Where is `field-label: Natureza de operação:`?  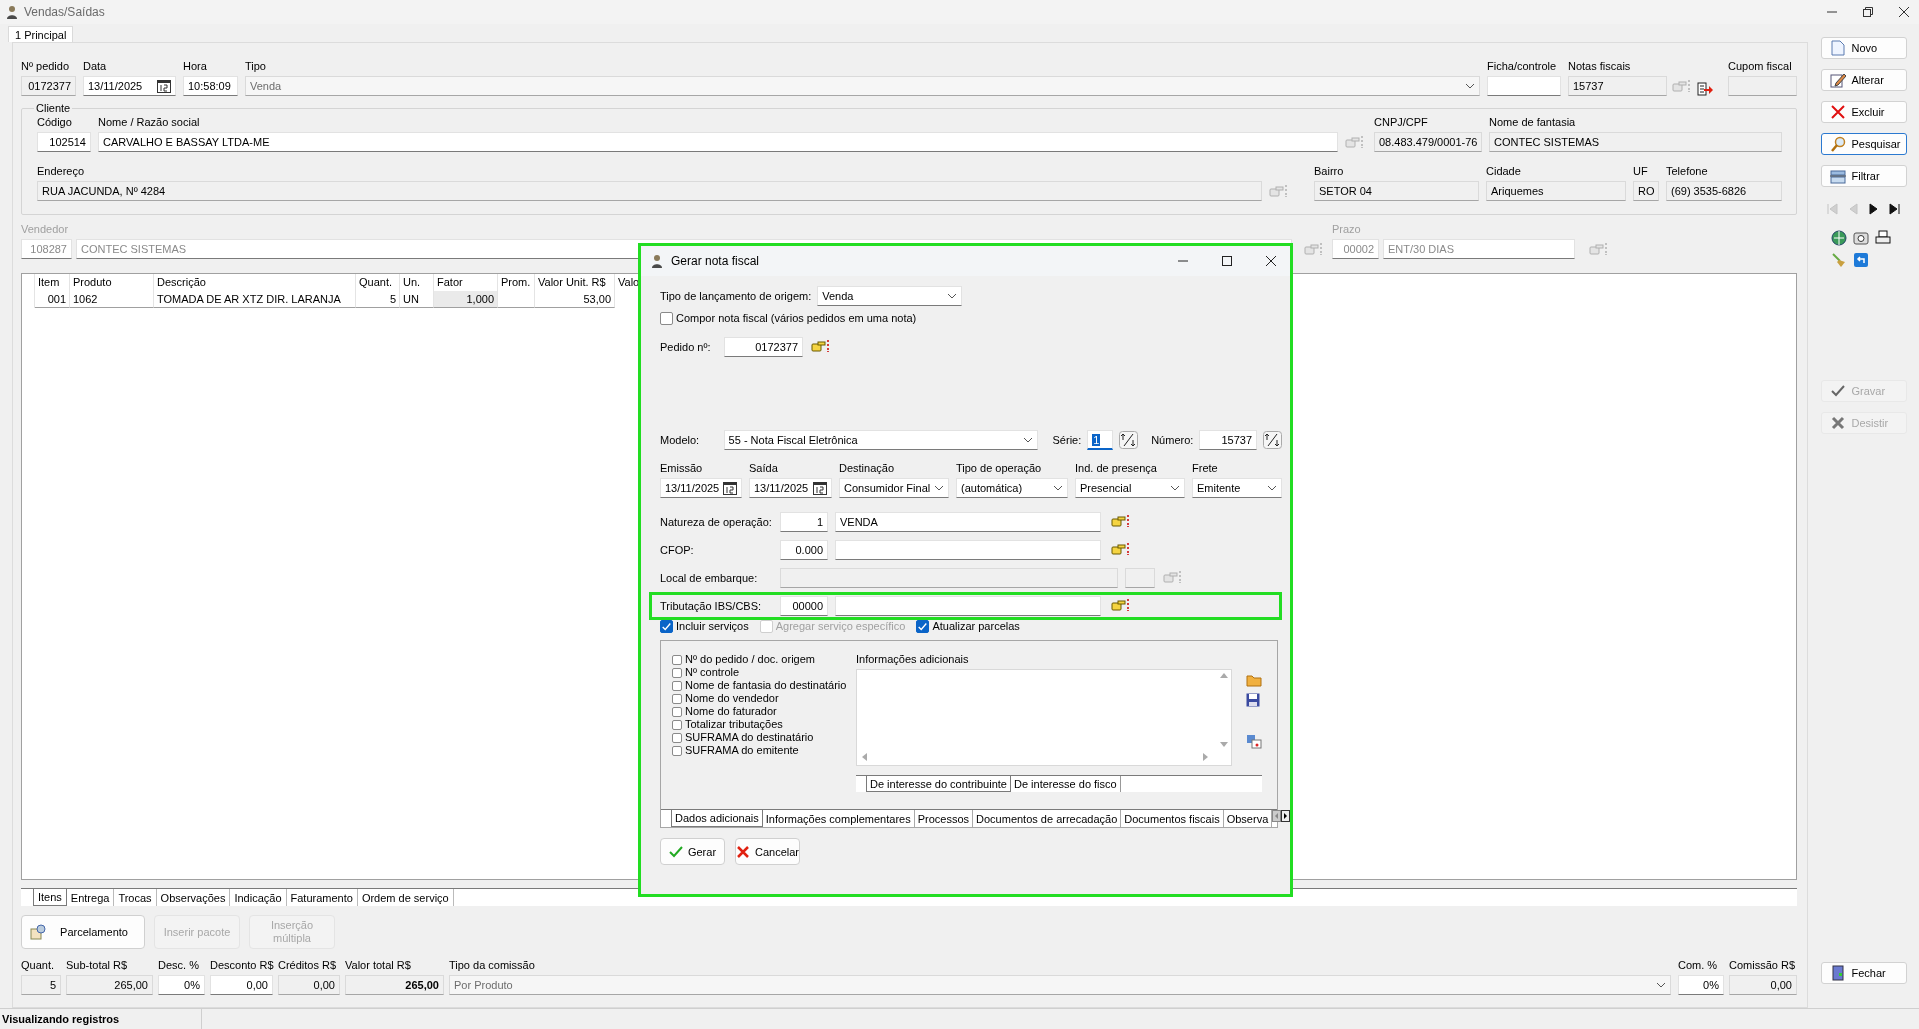
field-label: Natureza de operação: is located at coordinates (716, 522).